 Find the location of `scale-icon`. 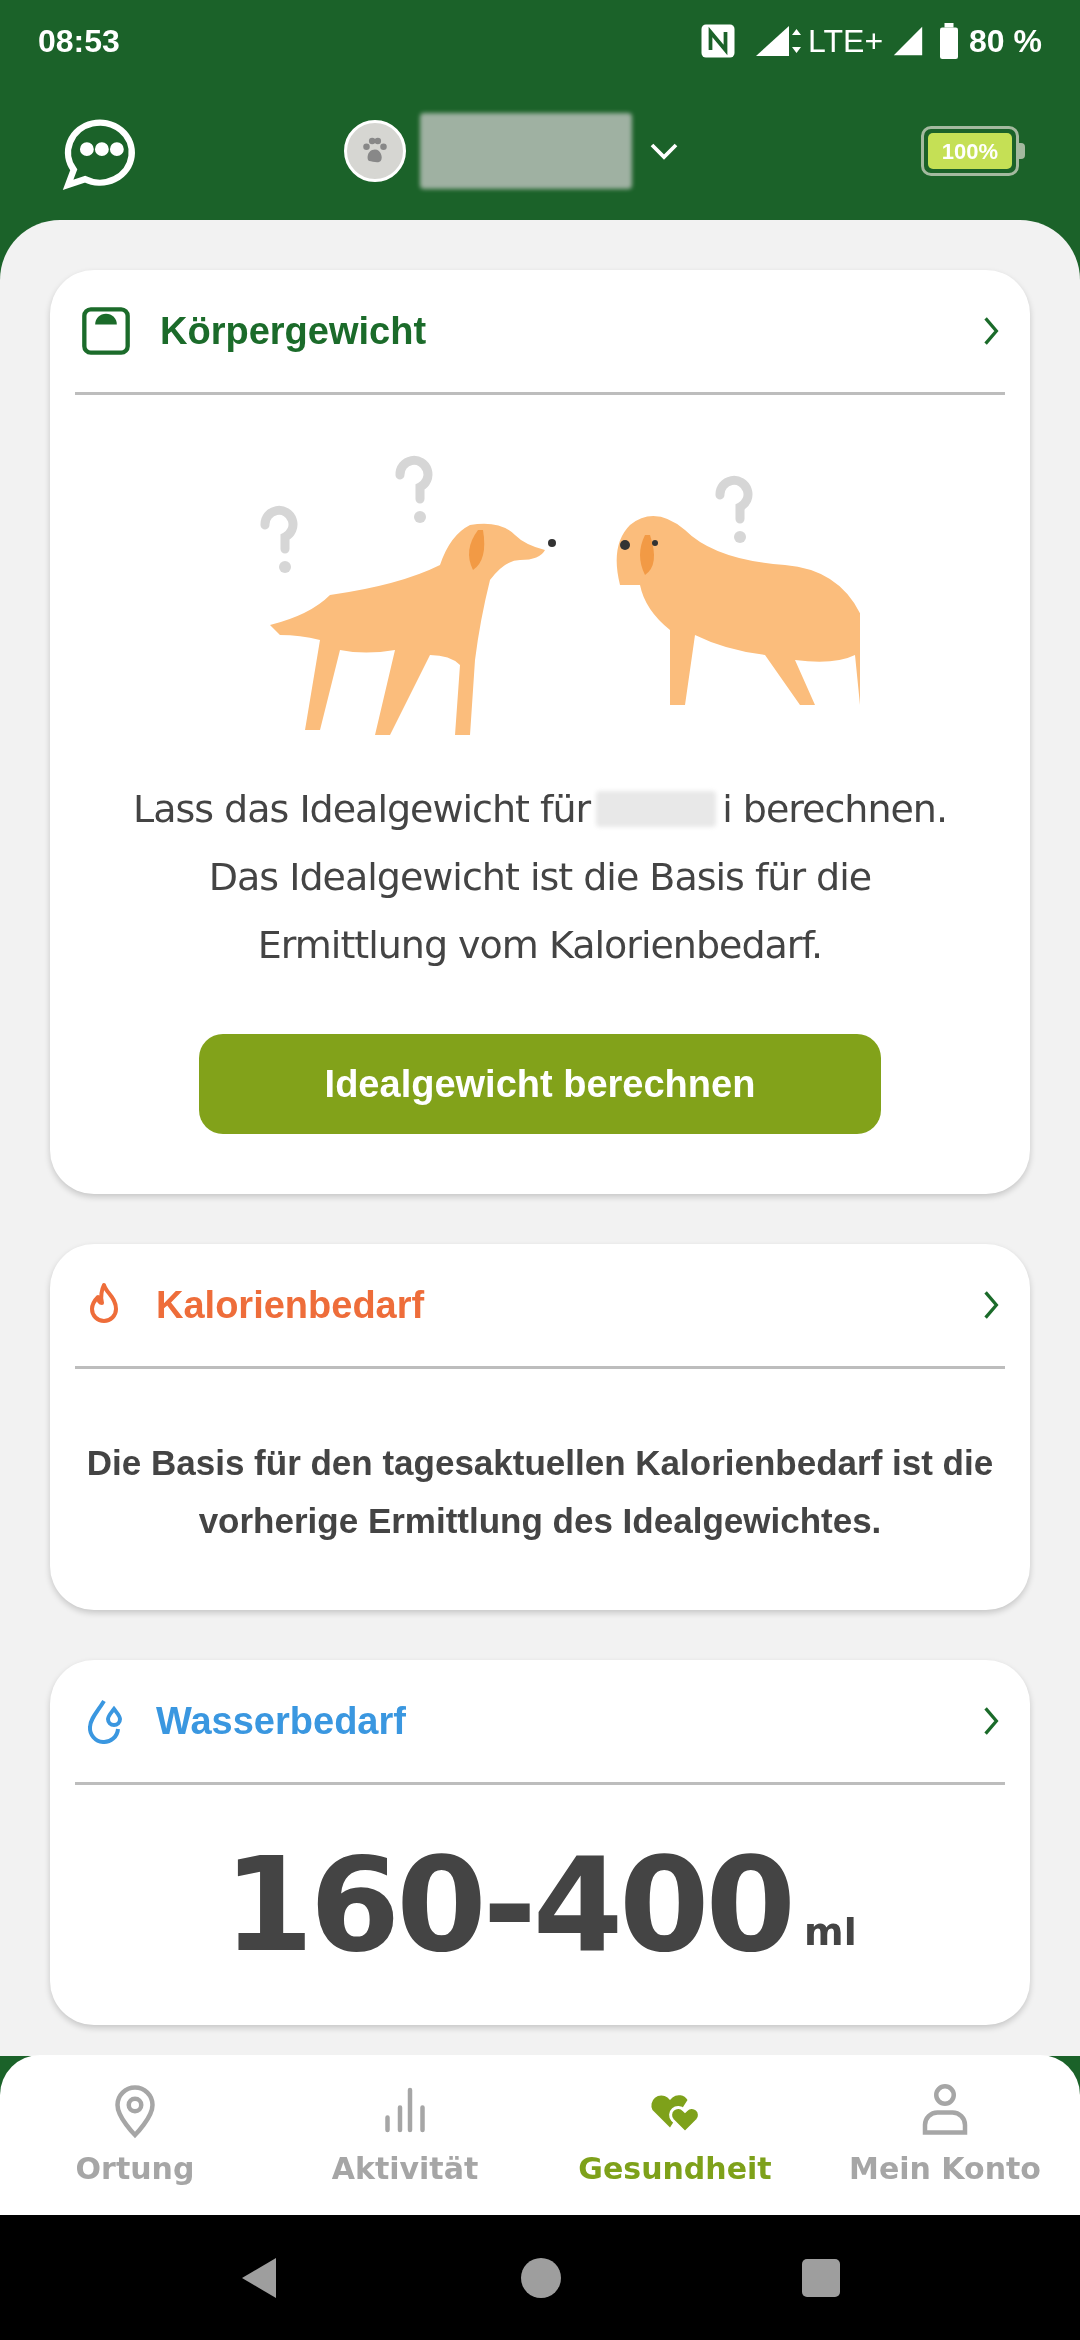

scale-icon is located at coordinates (106, 331).